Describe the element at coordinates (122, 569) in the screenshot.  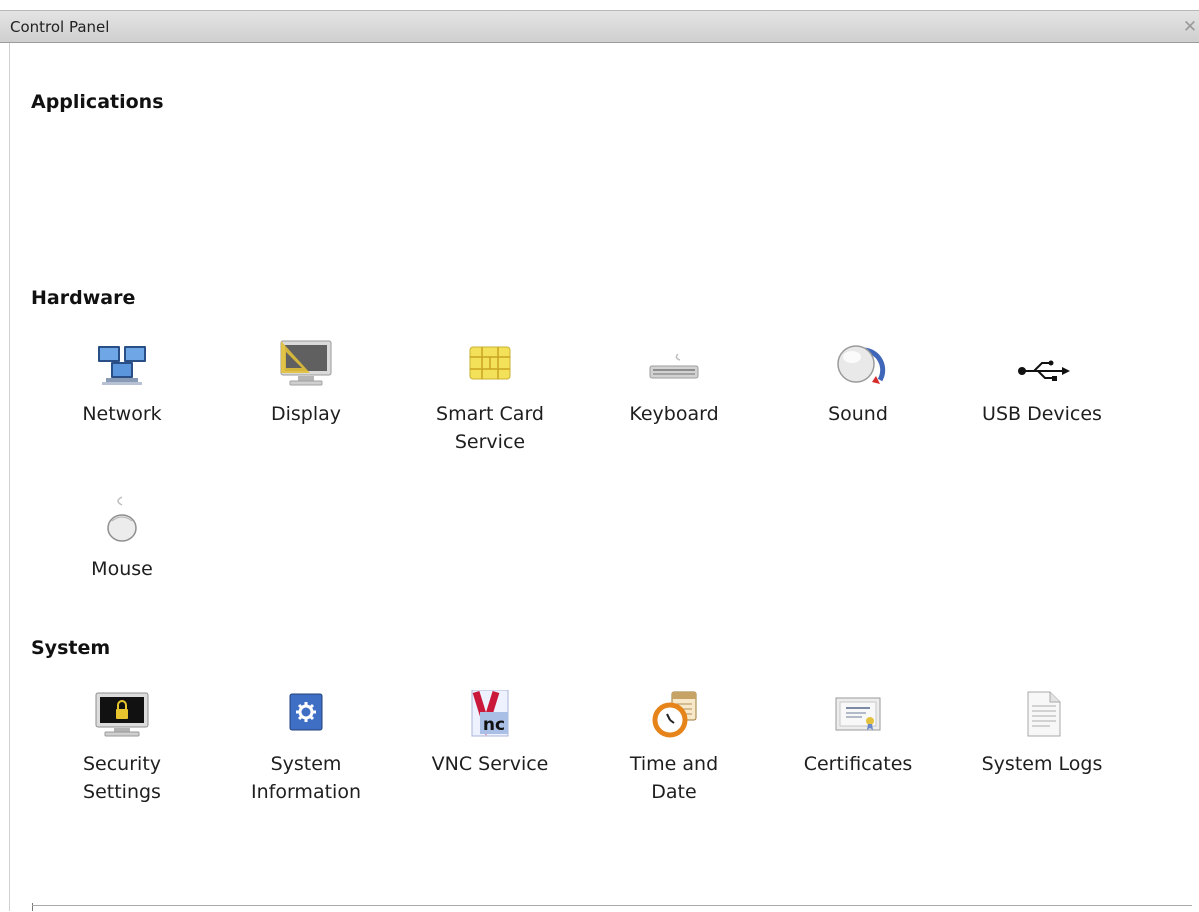
I see `hardware-item-label: Mouse` at that location.